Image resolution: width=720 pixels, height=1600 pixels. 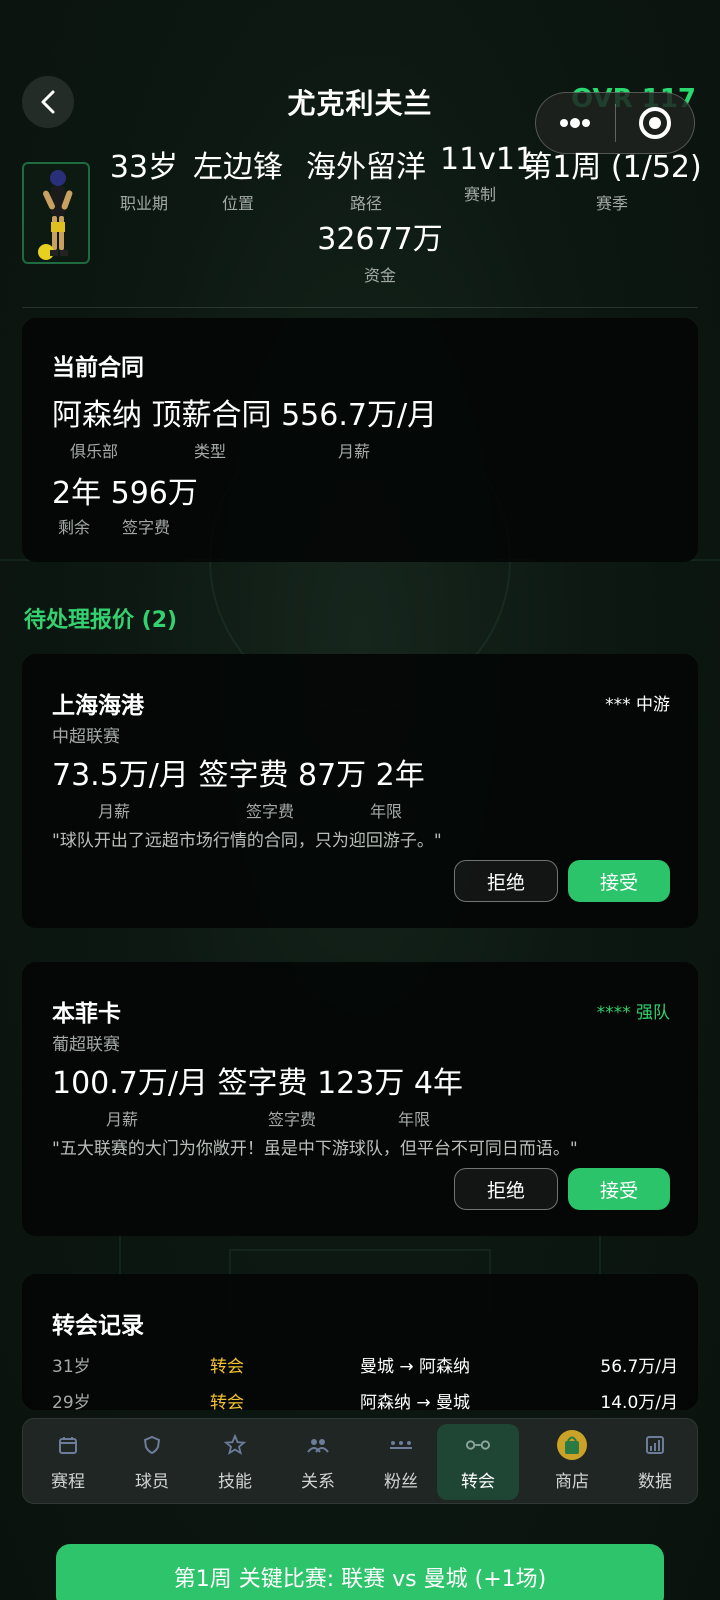 I want to click on history-age: 31岁, so click(x=71, y=1367).